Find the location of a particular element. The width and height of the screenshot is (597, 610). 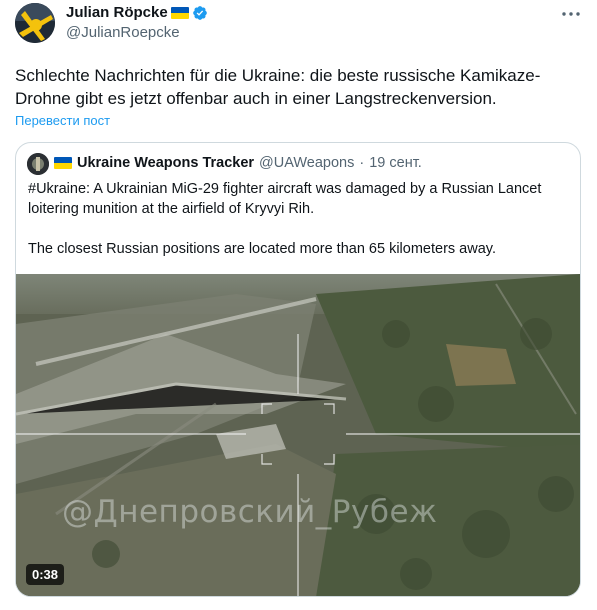

quoted-avatar is located at coordinates (38, 164).